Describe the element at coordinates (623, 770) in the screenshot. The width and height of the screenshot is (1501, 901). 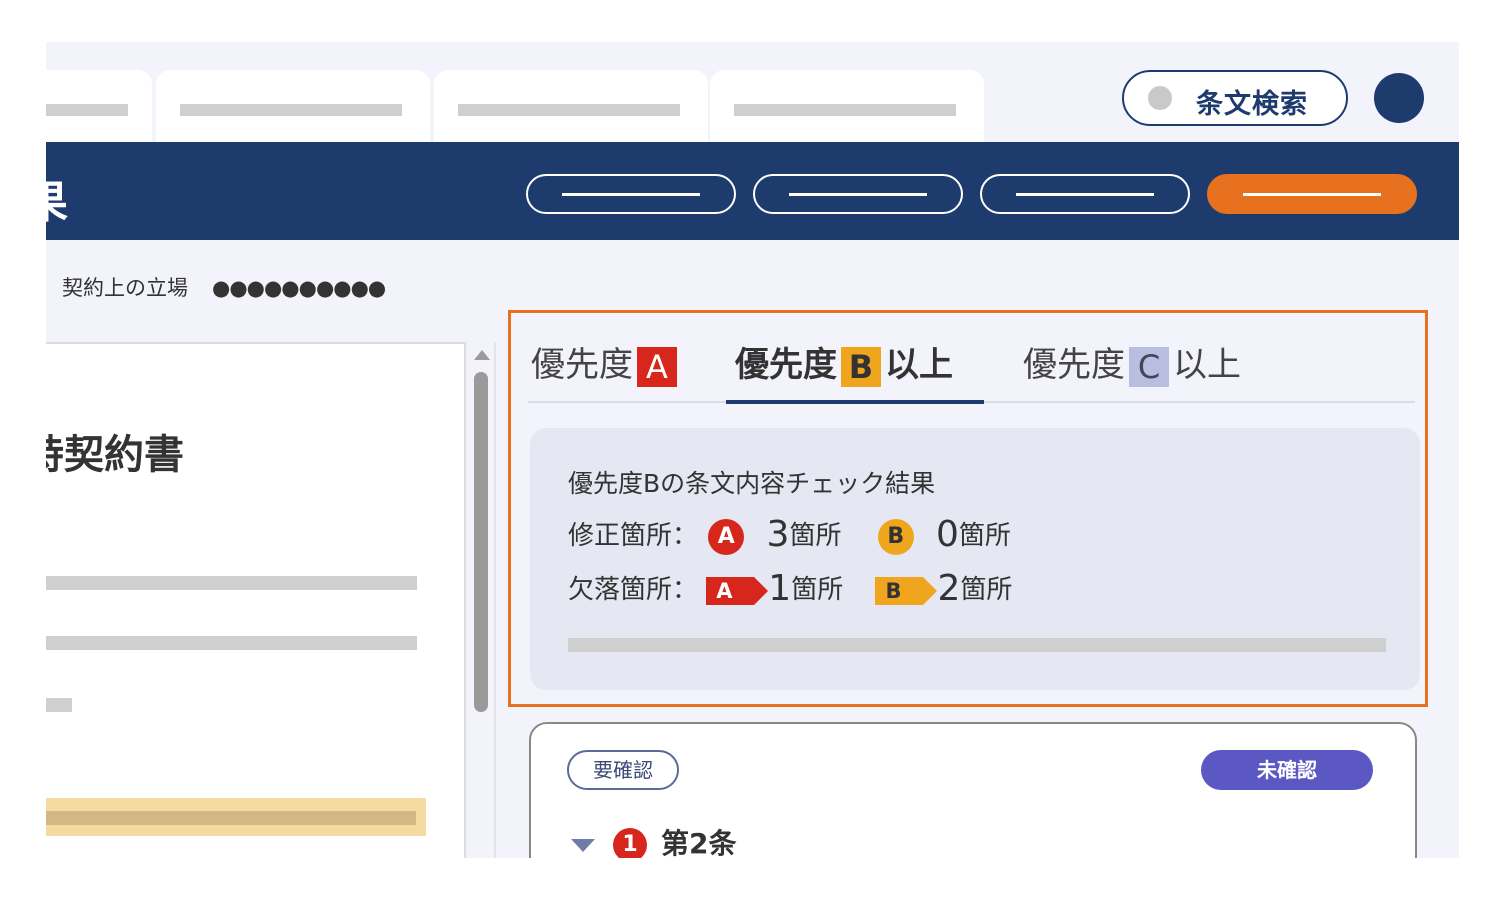
I see `needs-check-chip: 要確認` at that location.